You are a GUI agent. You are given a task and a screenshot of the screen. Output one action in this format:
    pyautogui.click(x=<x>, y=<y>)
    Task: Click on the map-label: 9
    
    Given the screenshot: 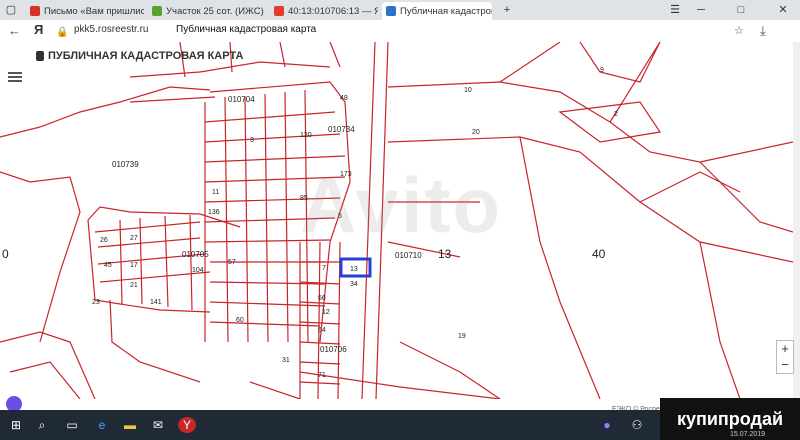 What is the action you would take?
    pyautogui.click(x=602, y=70)
    